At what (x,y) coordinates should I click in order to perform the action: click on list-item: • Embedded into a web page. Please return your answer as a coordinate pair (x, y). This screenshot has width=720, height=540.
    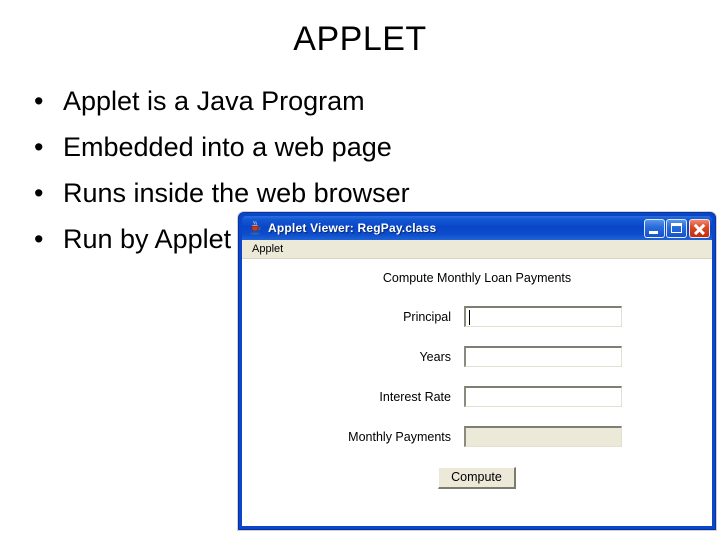
    Looking at the image, I should click on (266, 147).